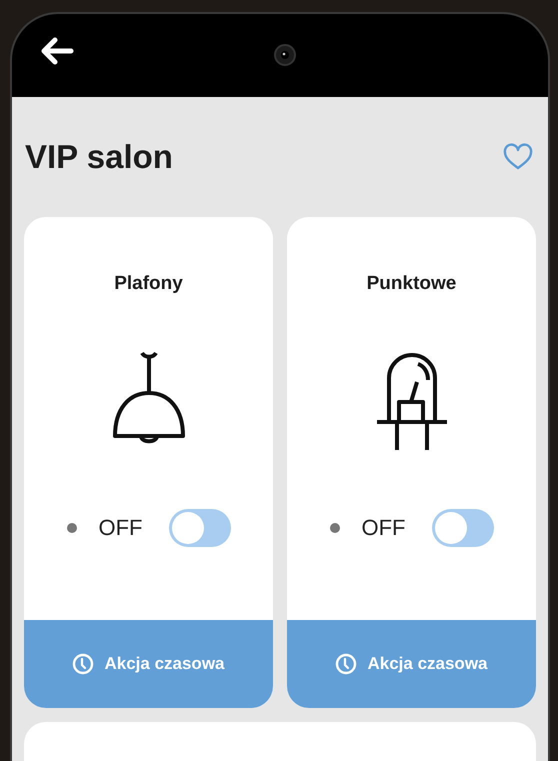 Image resolution: width=558 pixels, height=761 pixels. Describe the element at coordinates (148, 284) in the screenshot. I see `device-name: Plafony` at that location.